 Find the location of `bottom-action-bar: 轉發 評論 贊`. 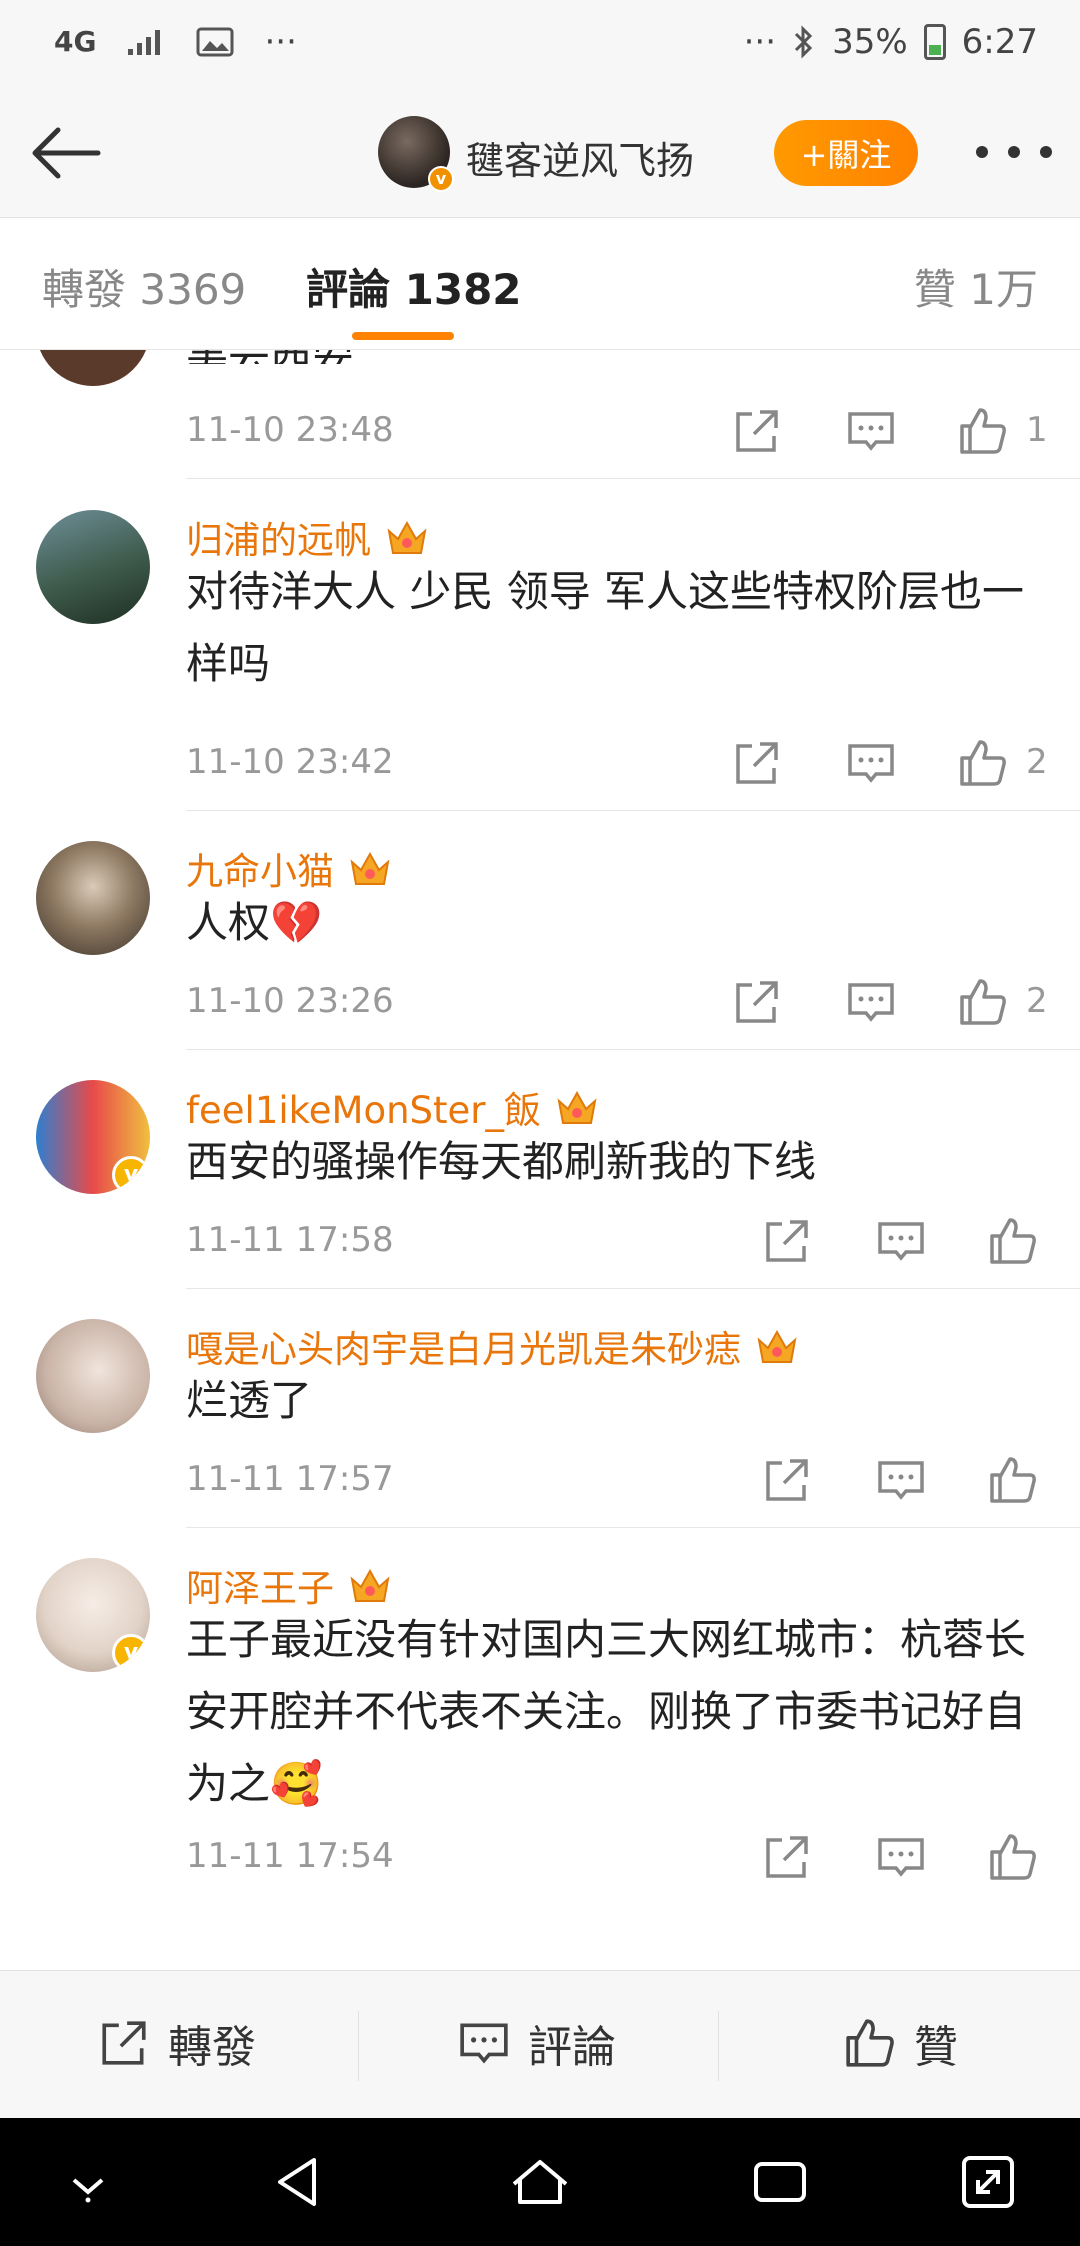

bottom-action-bar: 轉發 評論 贊 is located at coordinates (540, 2044).